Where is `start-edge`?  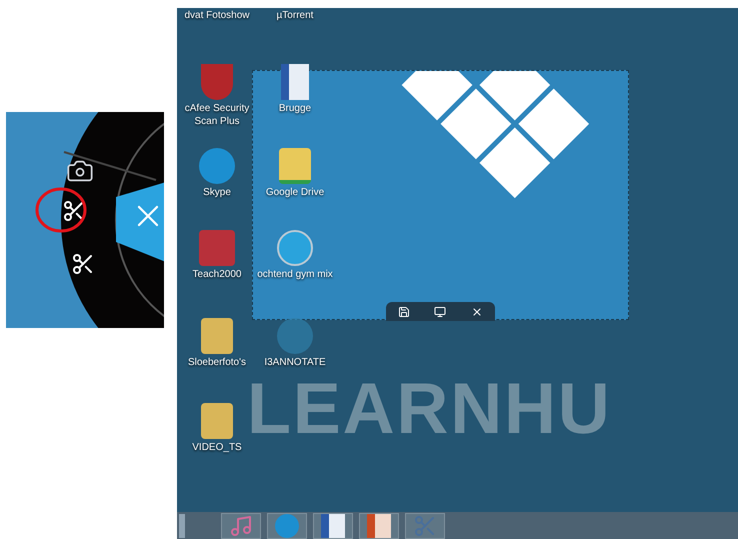 start-edge is located at coordinates (182, 526).